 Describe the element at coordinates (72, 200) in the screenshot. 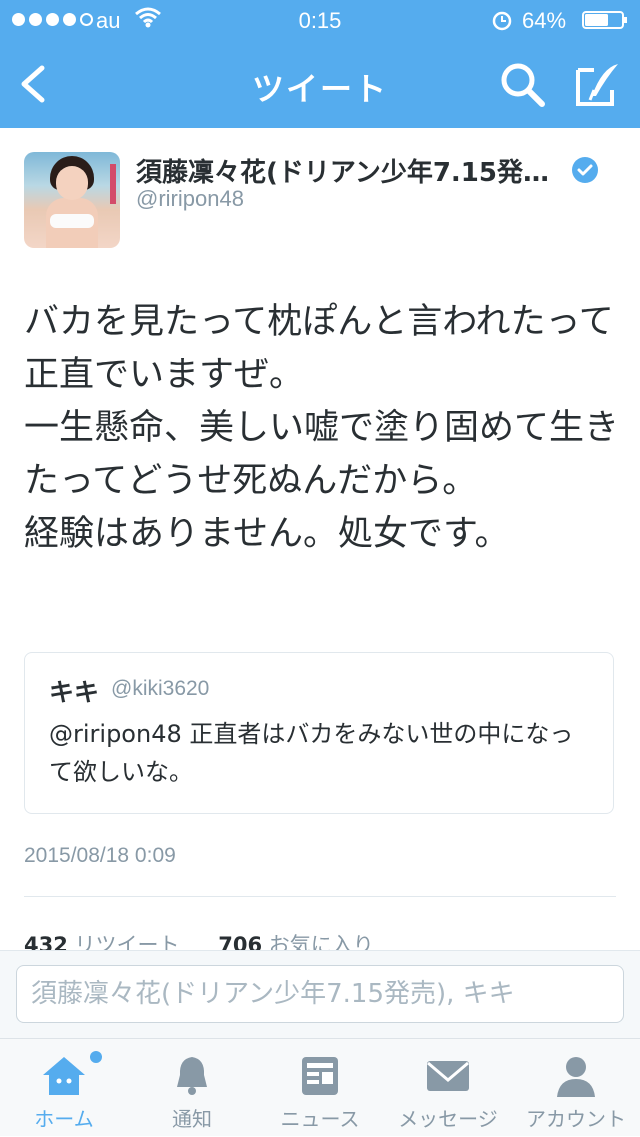

I see `avatar` at that location.